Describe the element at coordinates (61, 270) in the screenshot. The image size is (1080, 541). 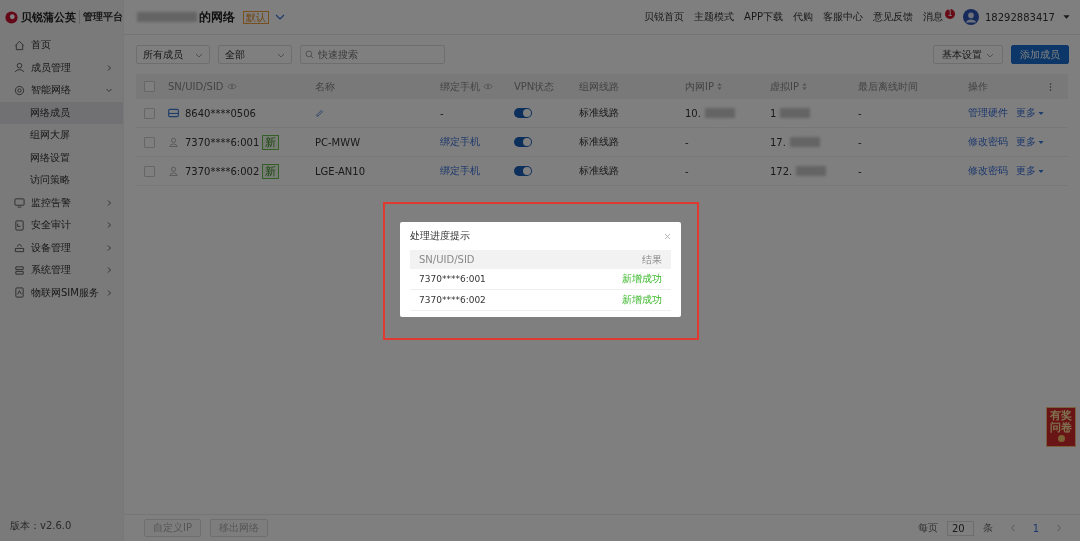
I see `sidebar-item: 系统管理` at that location.